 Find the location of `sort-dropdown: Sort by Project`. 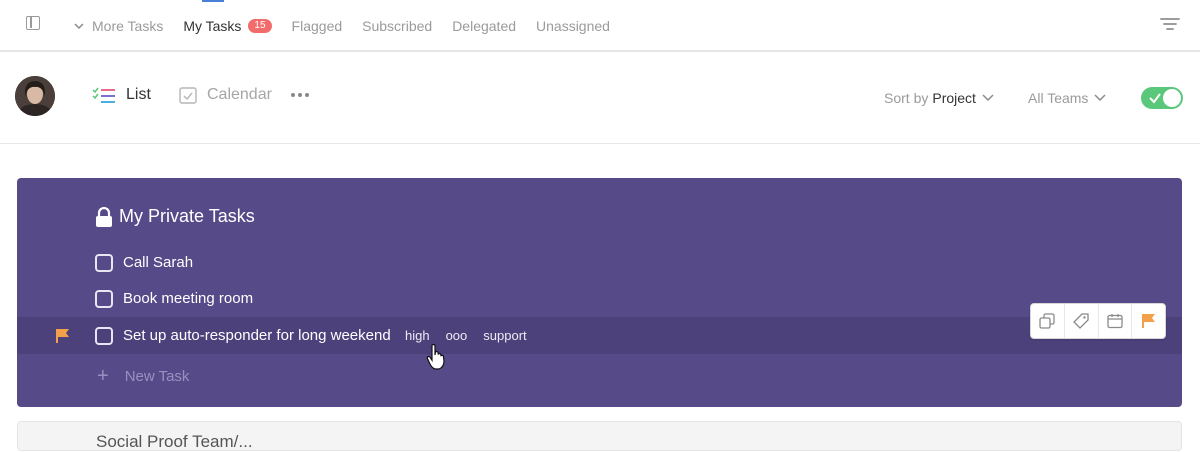

sort-dropdown: Sort by Project is located at coordinates (939, 98).